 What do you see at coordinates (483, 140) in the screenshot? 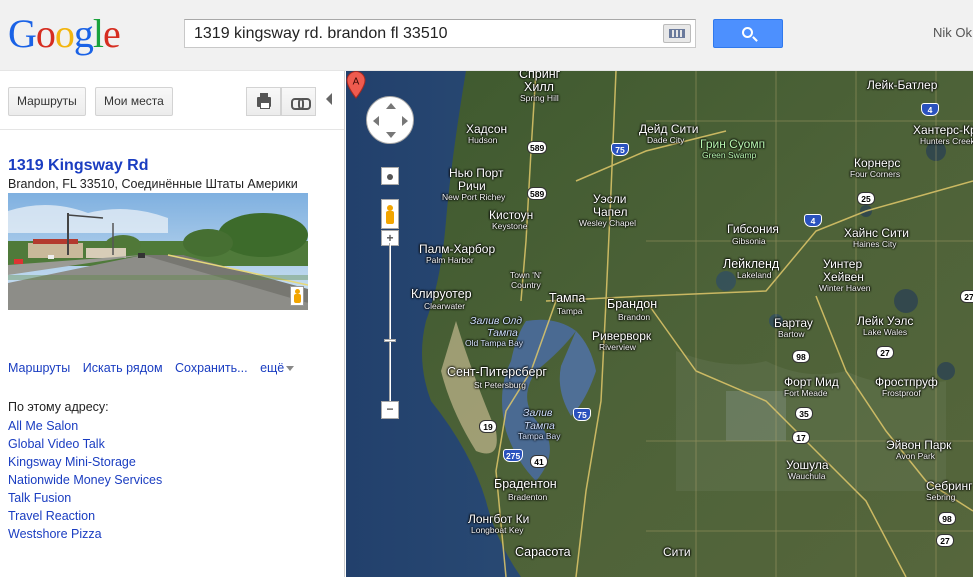
I see `map-label: Hudson` at bounding box center [483, 140].